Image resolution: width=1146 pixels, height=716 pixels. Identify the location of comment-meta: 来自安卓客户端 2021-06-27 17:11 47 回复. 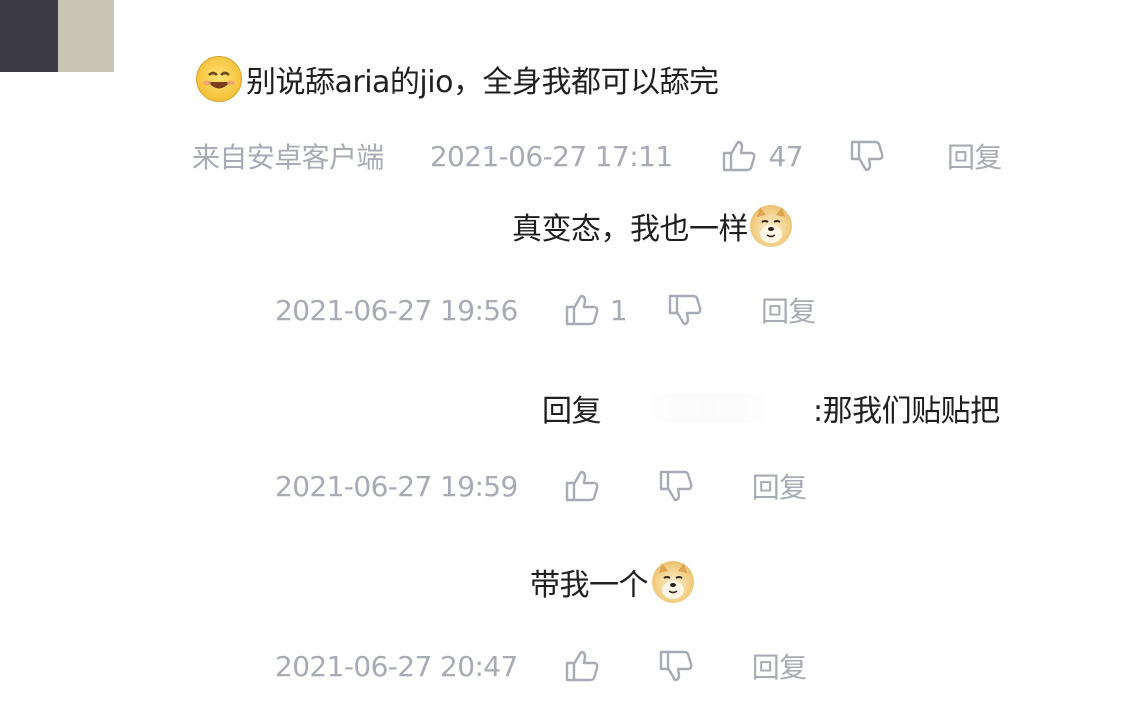
(597, 156).